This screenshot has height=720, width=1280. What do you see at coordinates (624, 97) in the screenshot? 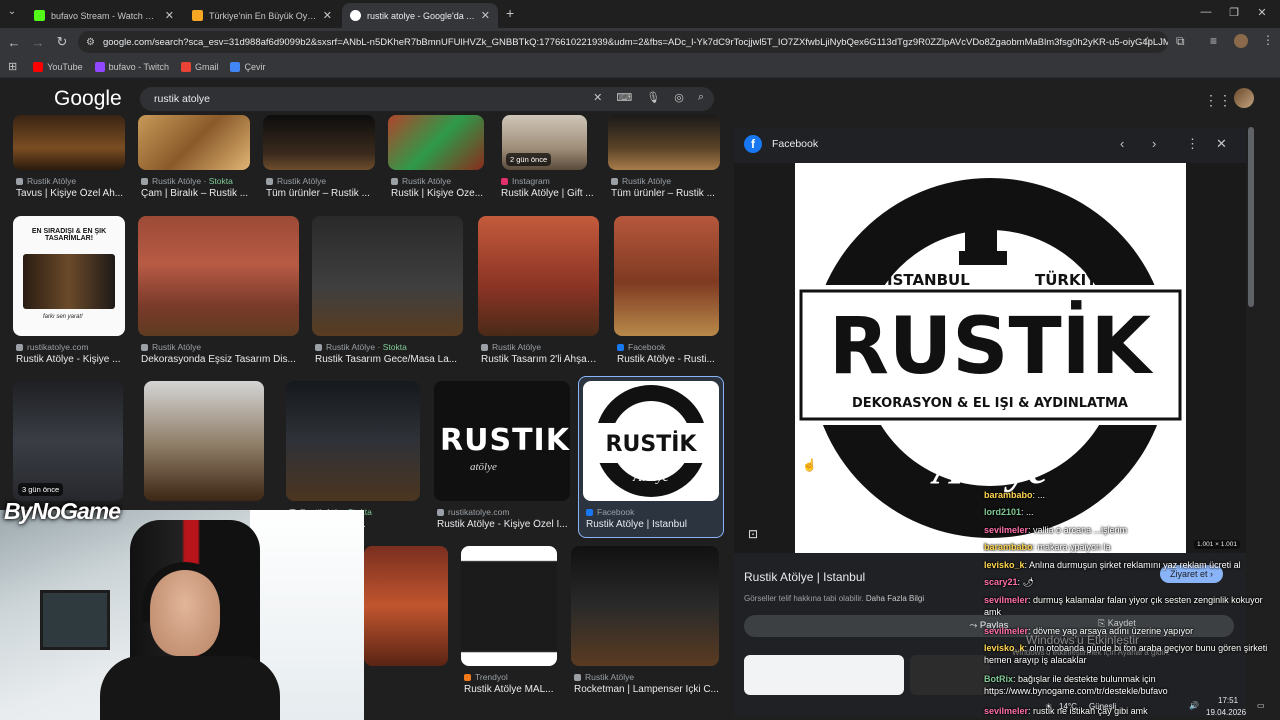
I see `keyboard-icon: ⌨` at bounding box center [624, 97].